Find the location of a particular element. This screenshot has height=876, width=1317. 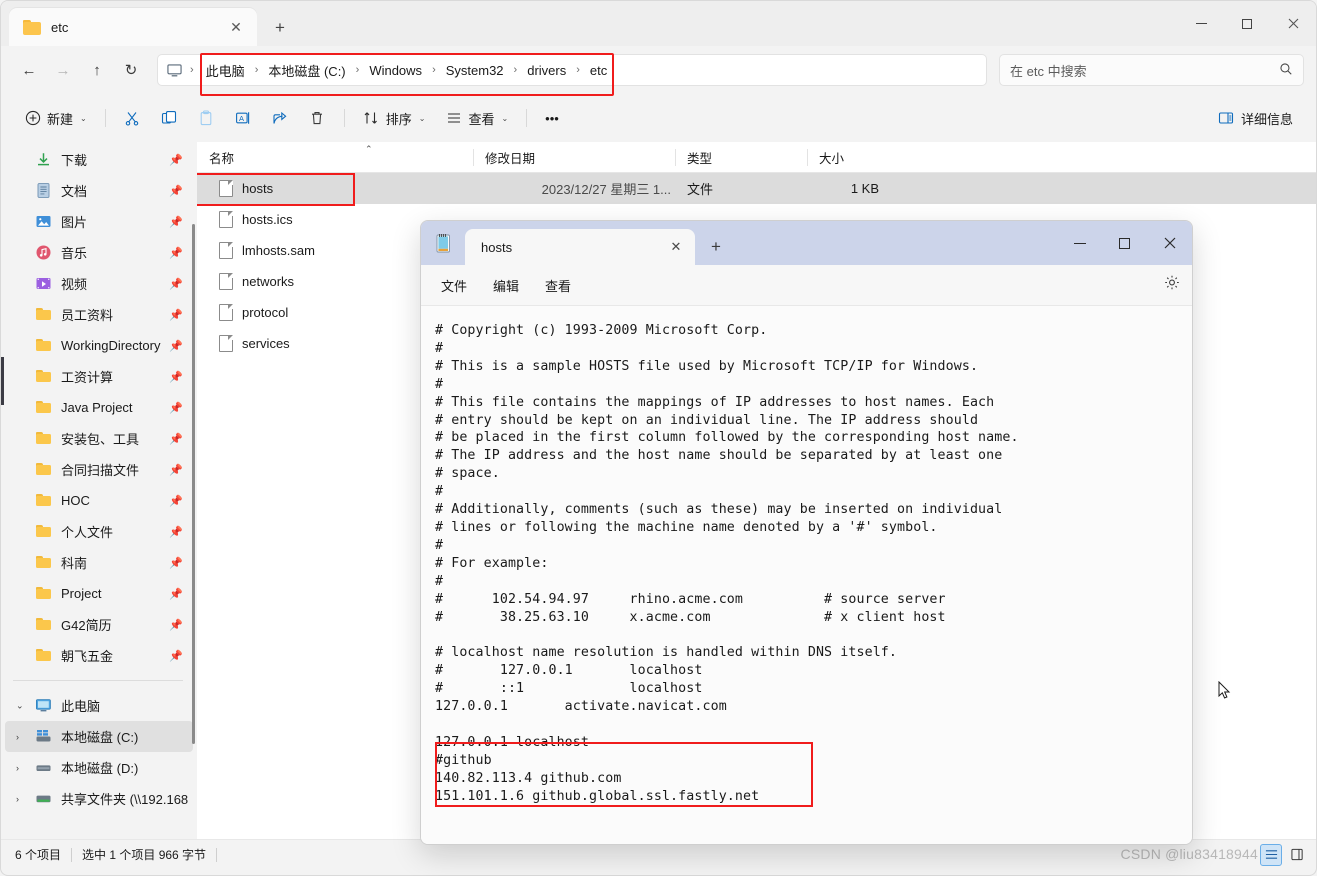

breadcrumb-item-5: etc is located at coordinates (598, 70).